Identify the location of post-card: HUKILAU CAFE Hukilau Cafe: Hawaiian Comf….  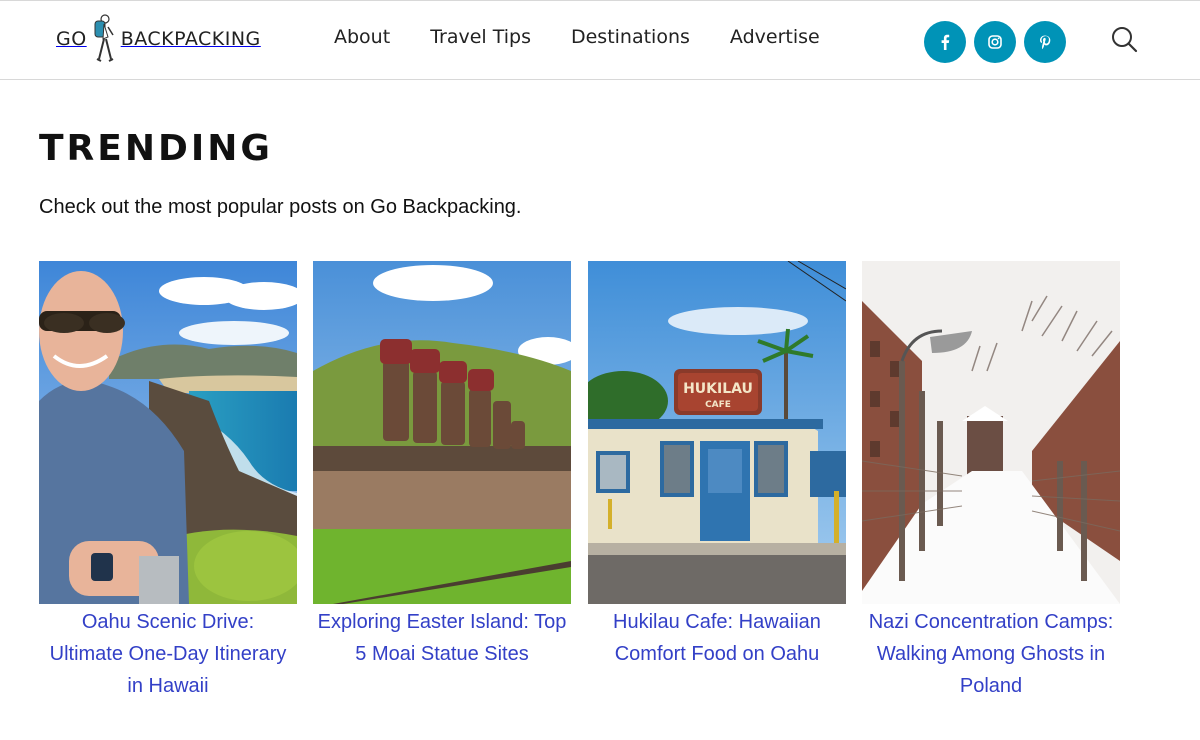
(717, 465).